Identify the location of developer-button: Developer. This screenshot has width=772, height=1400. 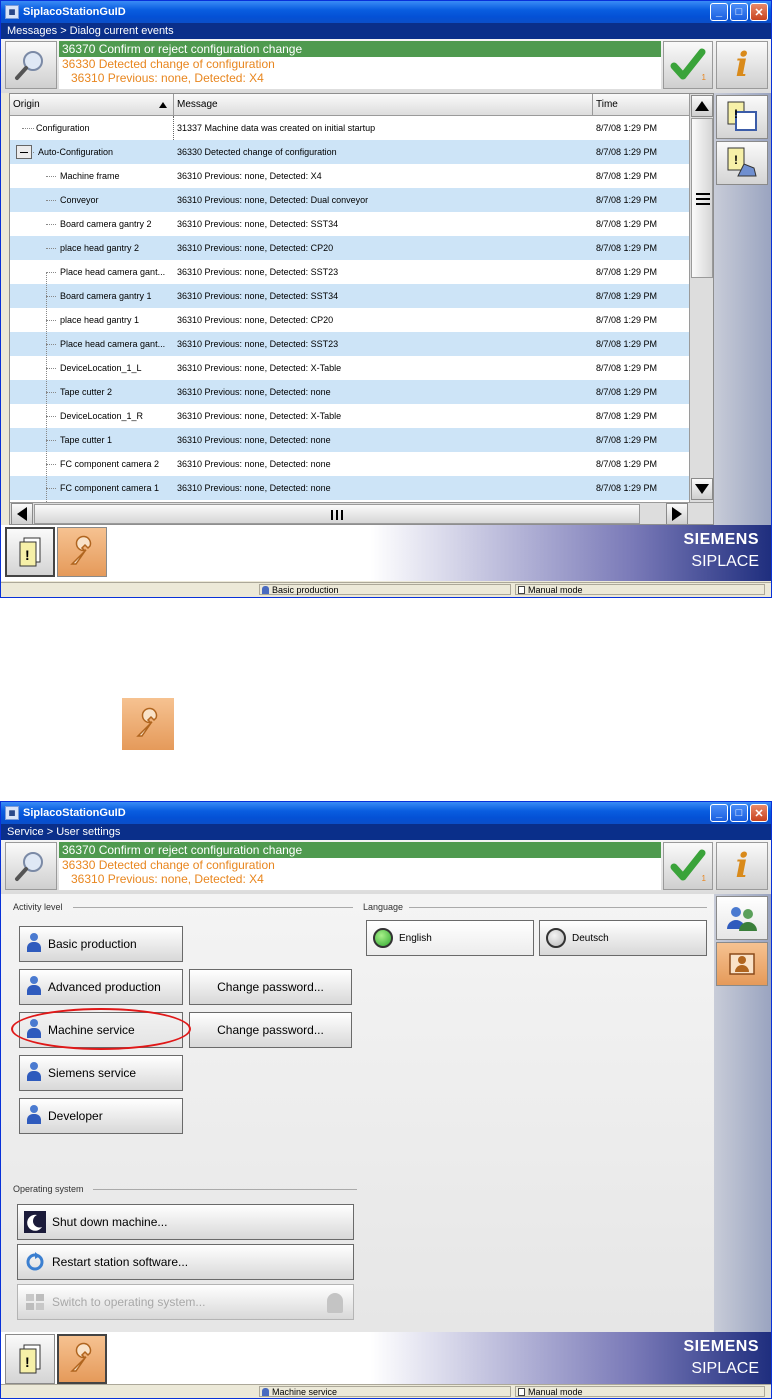
(101, 1116).